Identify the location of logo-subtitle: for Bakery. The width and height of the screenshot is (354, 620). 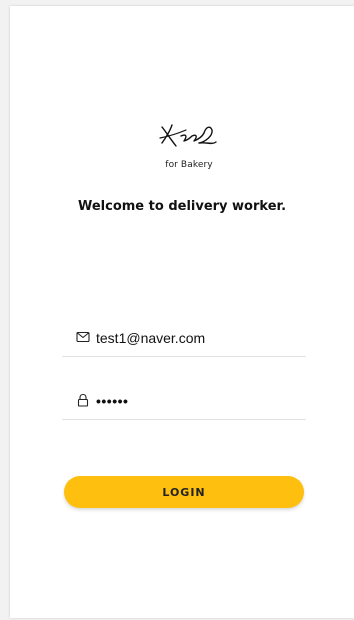
(189, 165).